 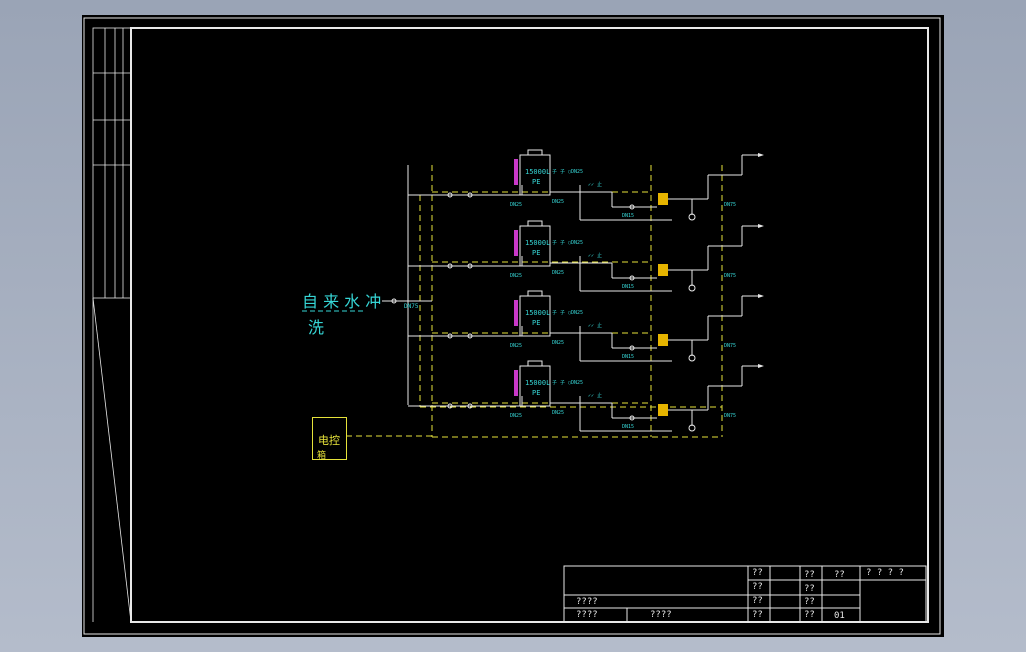 I want to click on tb-left-row3: ????, so click(x=587, y=602).